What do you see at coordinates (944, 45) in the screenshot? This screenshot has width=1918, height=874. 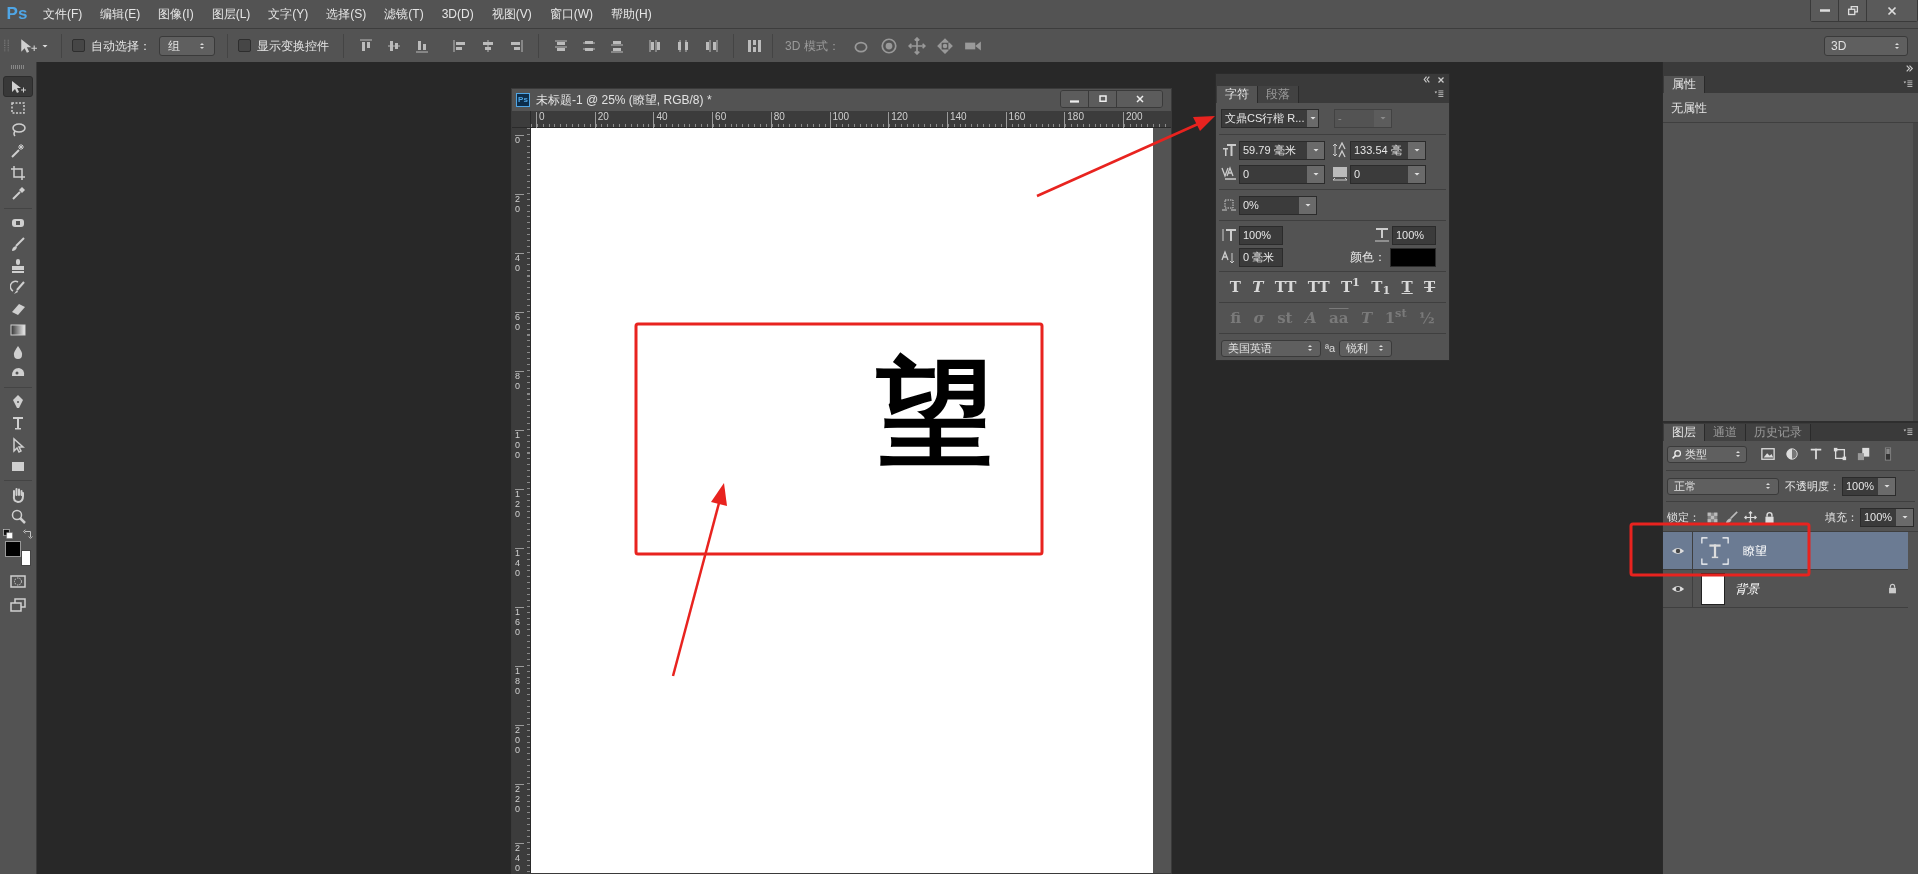 I see `slide-icon` at bounding box center [944, 45].